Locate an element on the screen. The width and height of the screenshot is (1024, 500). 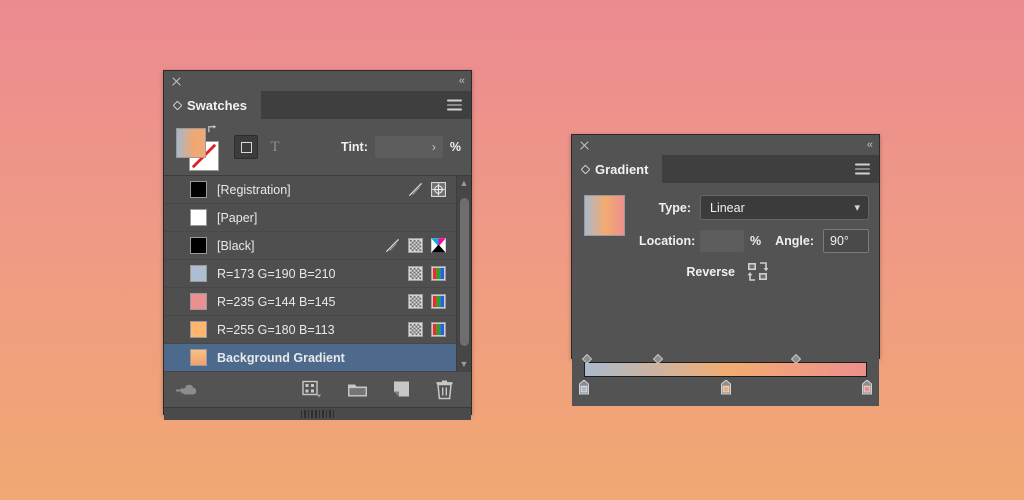
location-label: Location: is located at coordinates (667, 241).